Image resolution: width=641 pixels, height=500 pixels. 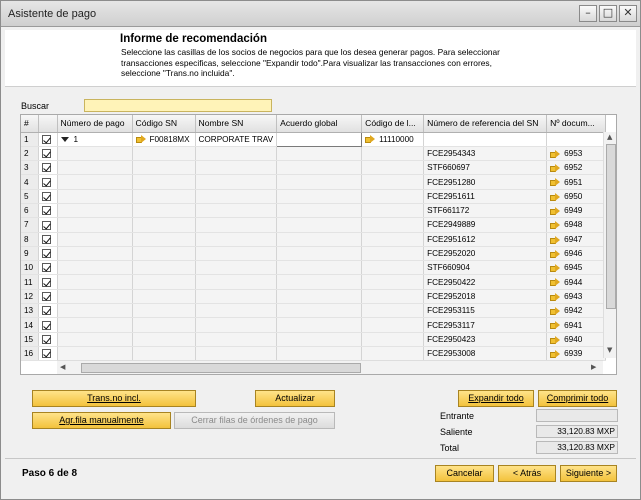 I want to click on doc-number-cell: 6951, so click(x=576, y=182).